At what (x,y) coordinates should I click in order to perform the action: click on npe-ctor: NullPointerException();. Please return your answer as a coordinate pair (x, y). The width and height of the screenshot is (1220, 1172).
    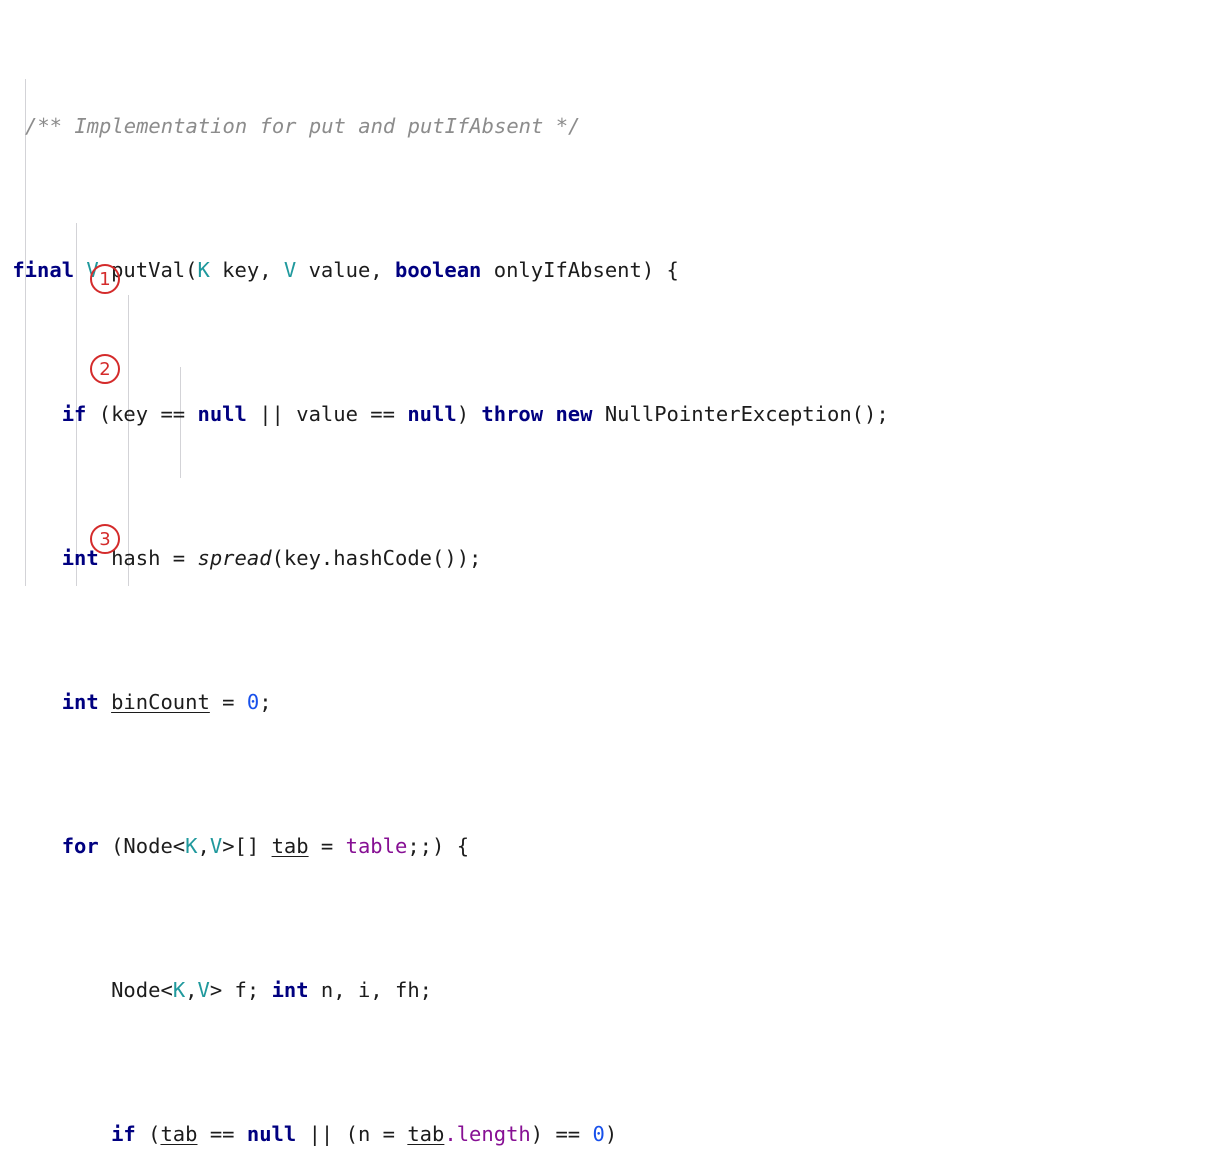
    Looking at the image, I should click on (740, 414).